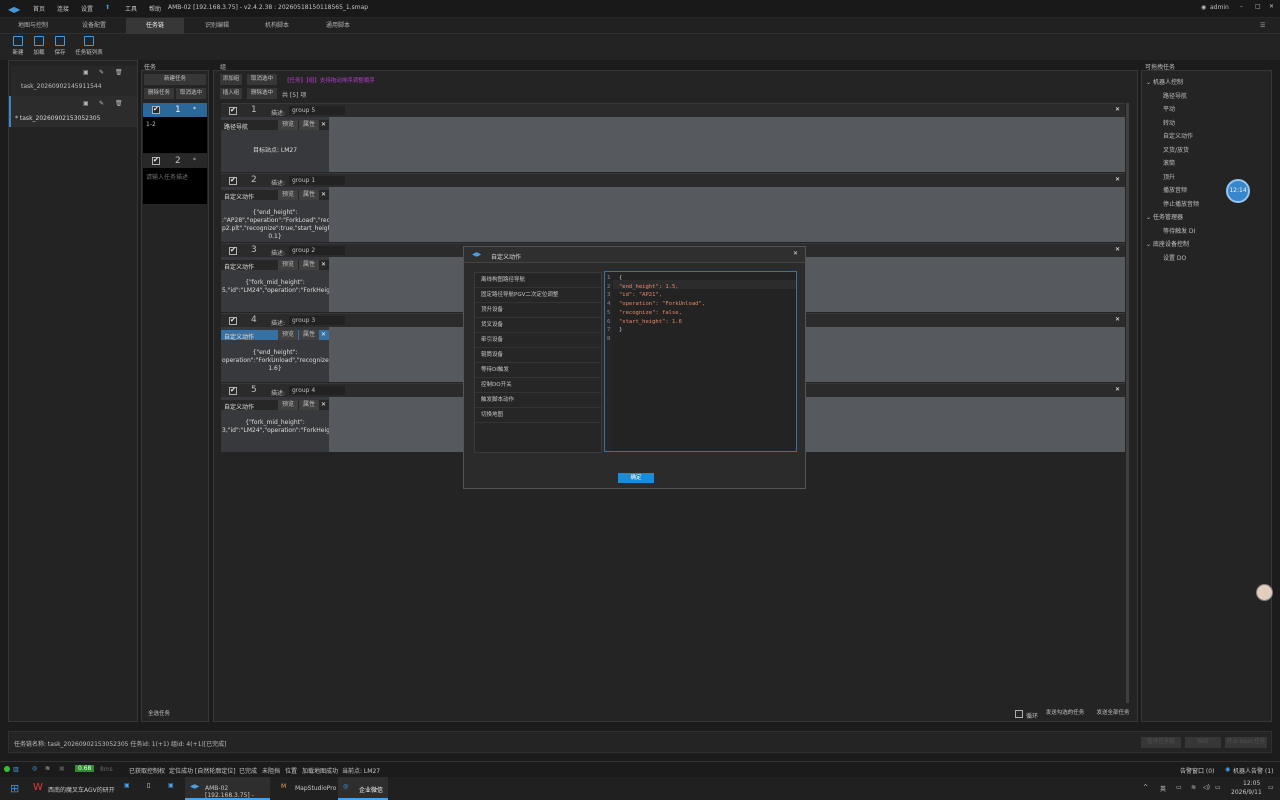 Image resolution: width=1280 pixels, height=800 pixels. What do you see at coordinates (131, 8) in the screenshot?
I see `menu-tools: 工具` at bounding box center [131, 8].